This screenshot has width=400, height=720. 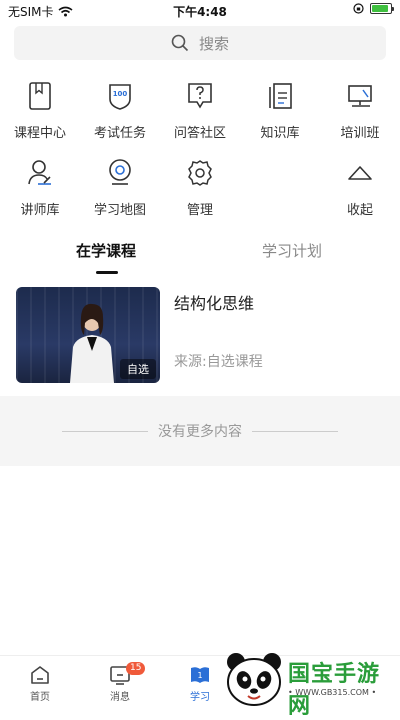 What do you see at coordinates (332, 692) in the screenshot?
I see `watermark-url: • WWW.GB315.COM •` at bounding box center [332, 692].